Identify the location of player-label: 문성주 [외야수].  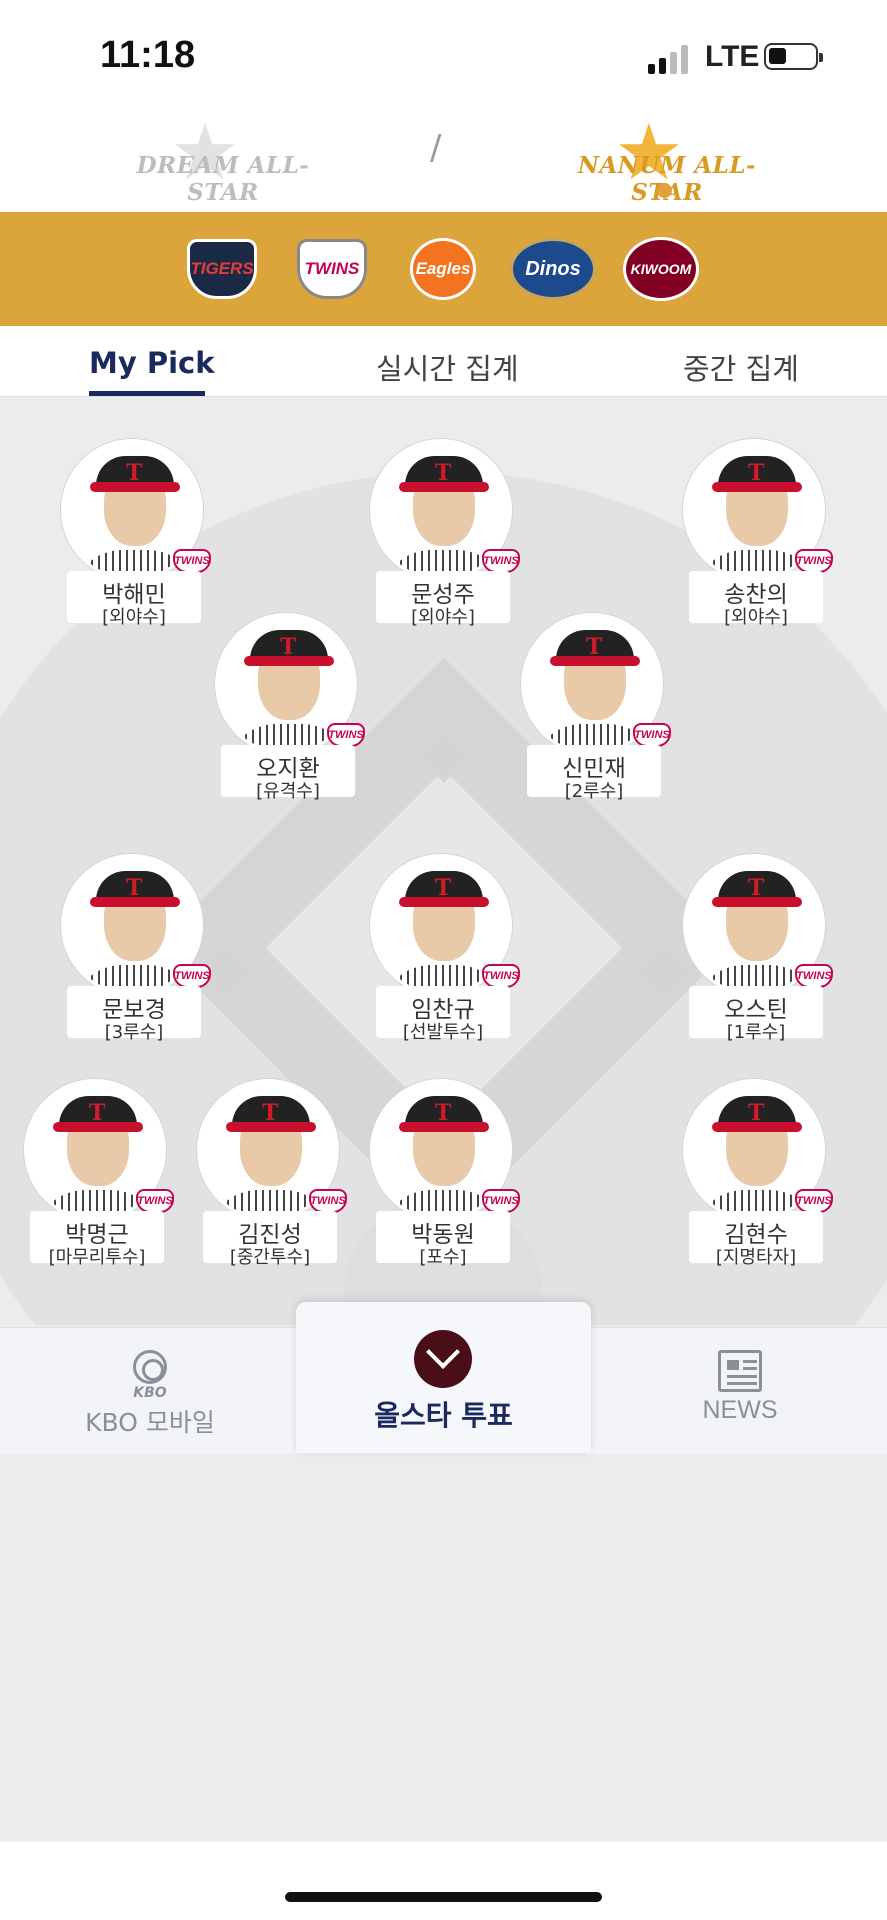
(443, 599).